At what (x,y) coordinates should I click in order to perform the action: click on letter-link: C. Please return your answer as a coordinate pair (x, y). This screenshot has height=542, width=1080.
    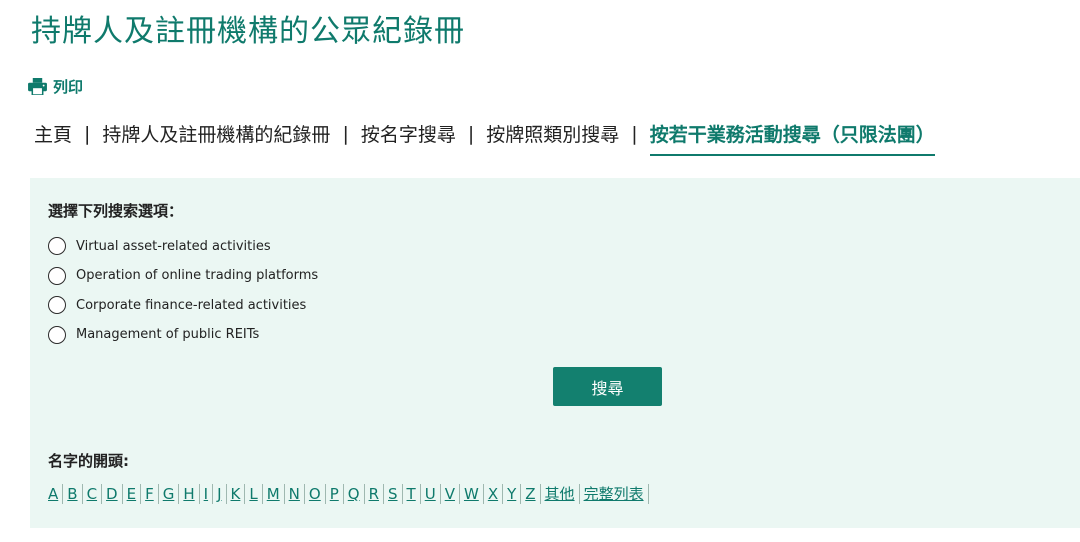
    Looking at the image, I should click on (93, 494).